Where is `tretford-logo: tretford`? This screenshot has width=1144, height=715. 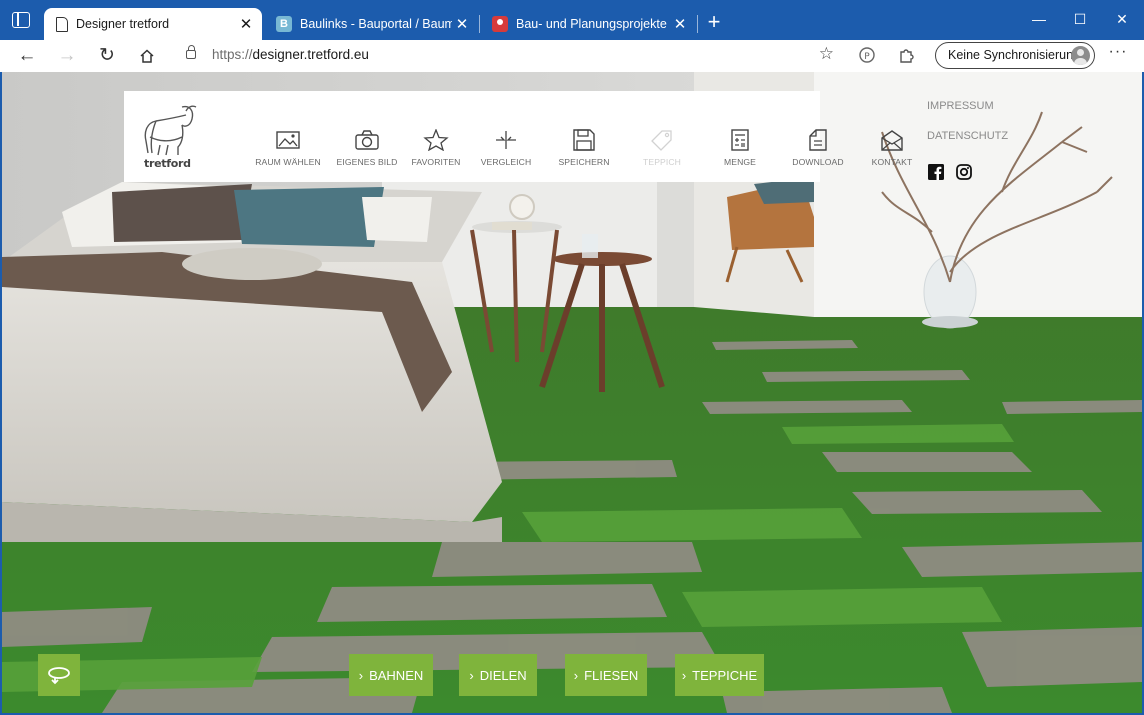
tretford-logo: tretford is located at coordinates (169, 137).